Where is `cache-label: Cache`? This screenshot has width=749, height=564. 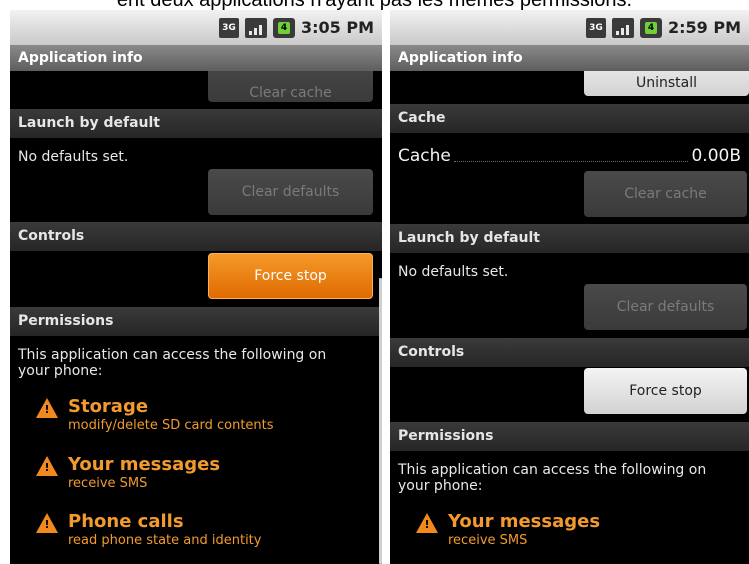 cache-label: Cache is located at coordinates (424, 156).